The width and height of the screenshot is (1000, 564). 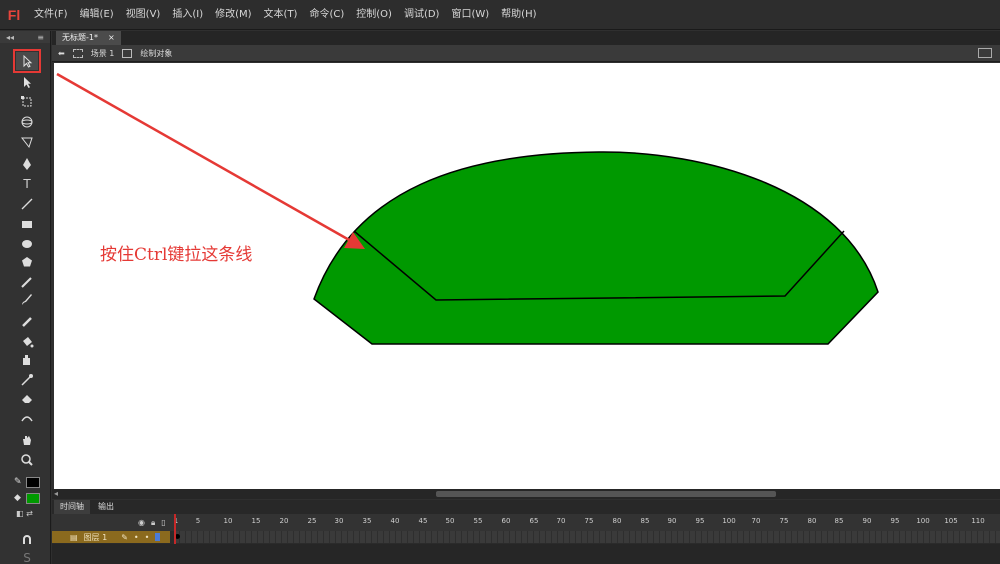 I want to click on timeline-empty-area, so click(x=526, y=554).